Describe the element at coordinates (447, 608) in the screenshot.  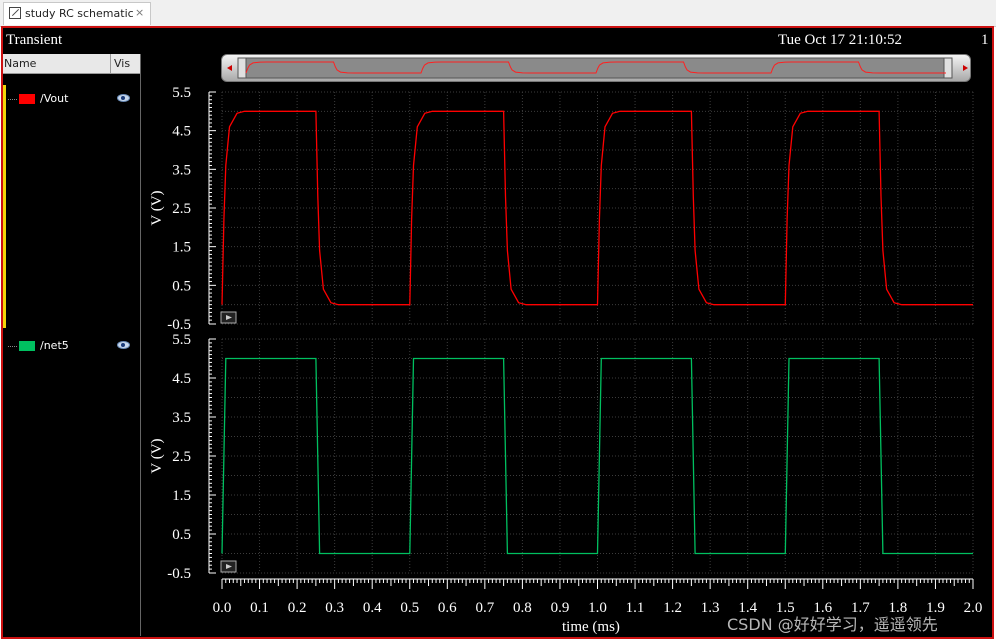
I see `x-tick-label: 0.6` at that location.